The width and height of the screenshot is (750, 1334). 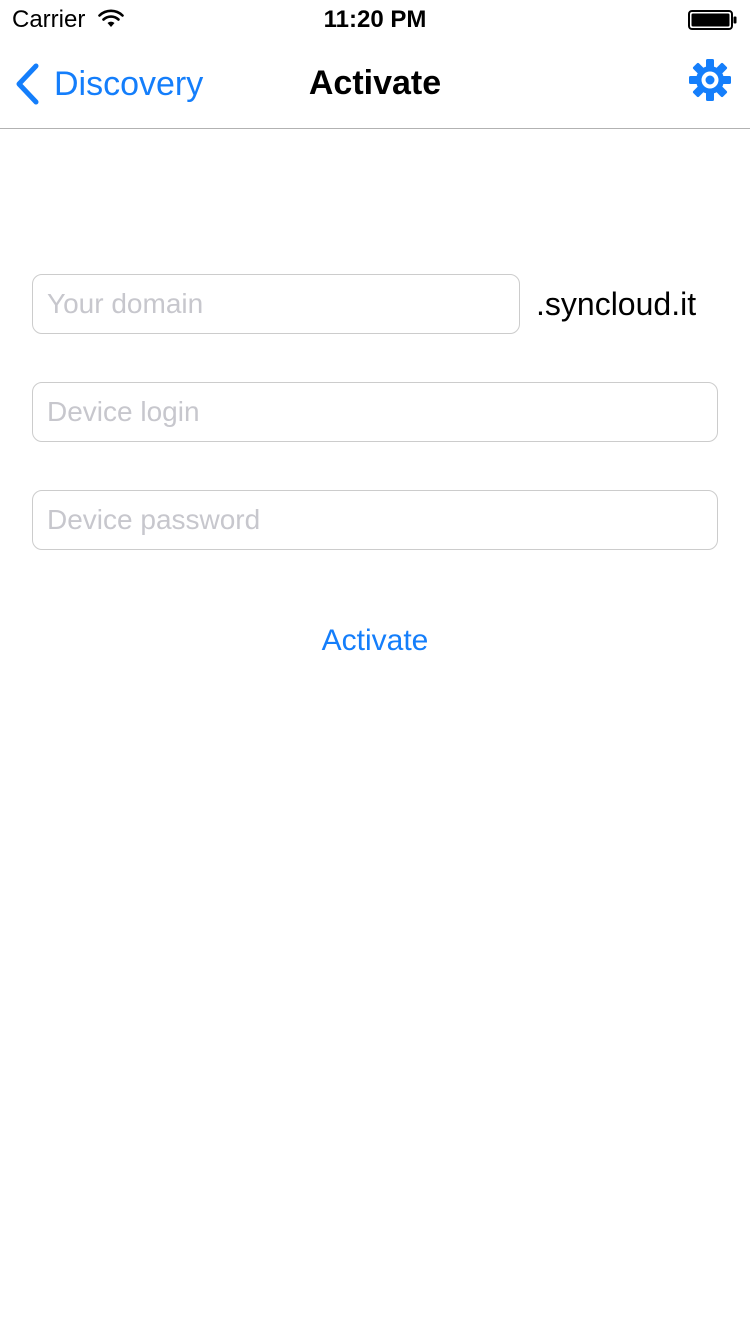 I want to click on gear-icon, so click(x=710, y=80).